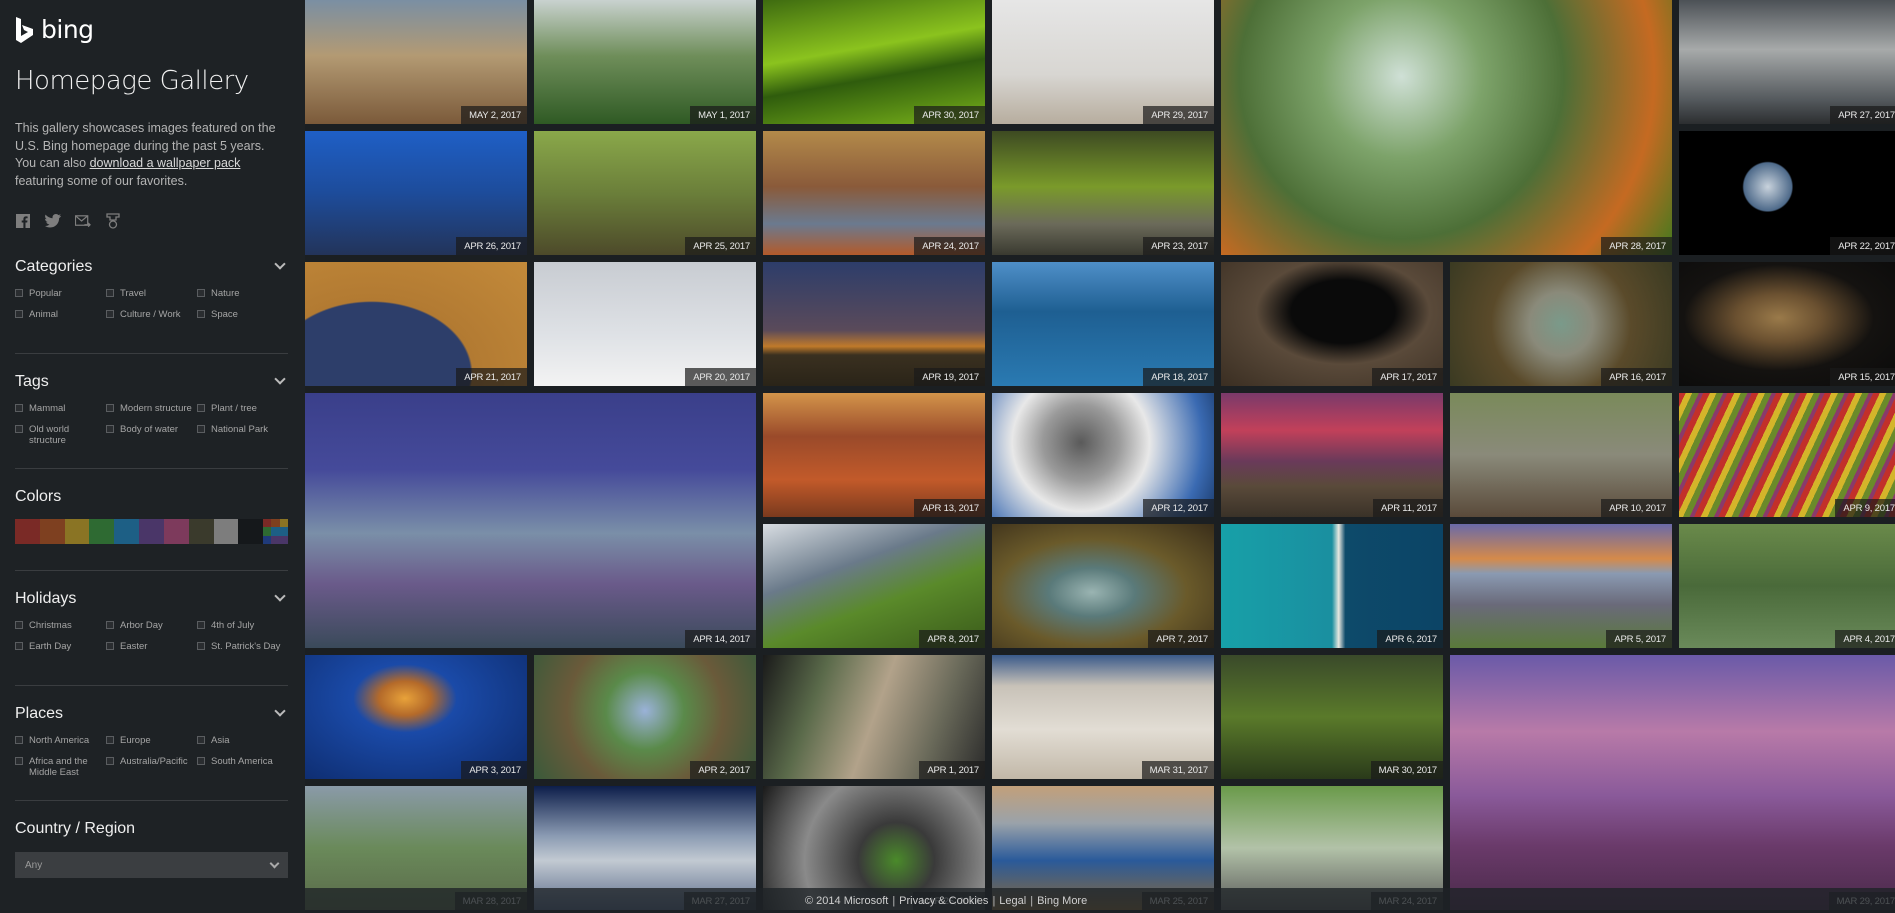 Image resolution: width=1895 pixels, height=913 pixels. Describe the element at coordinates (1787, 586) in the screenshot. I see `gallery-tile: APR 4, 2017` at that location.